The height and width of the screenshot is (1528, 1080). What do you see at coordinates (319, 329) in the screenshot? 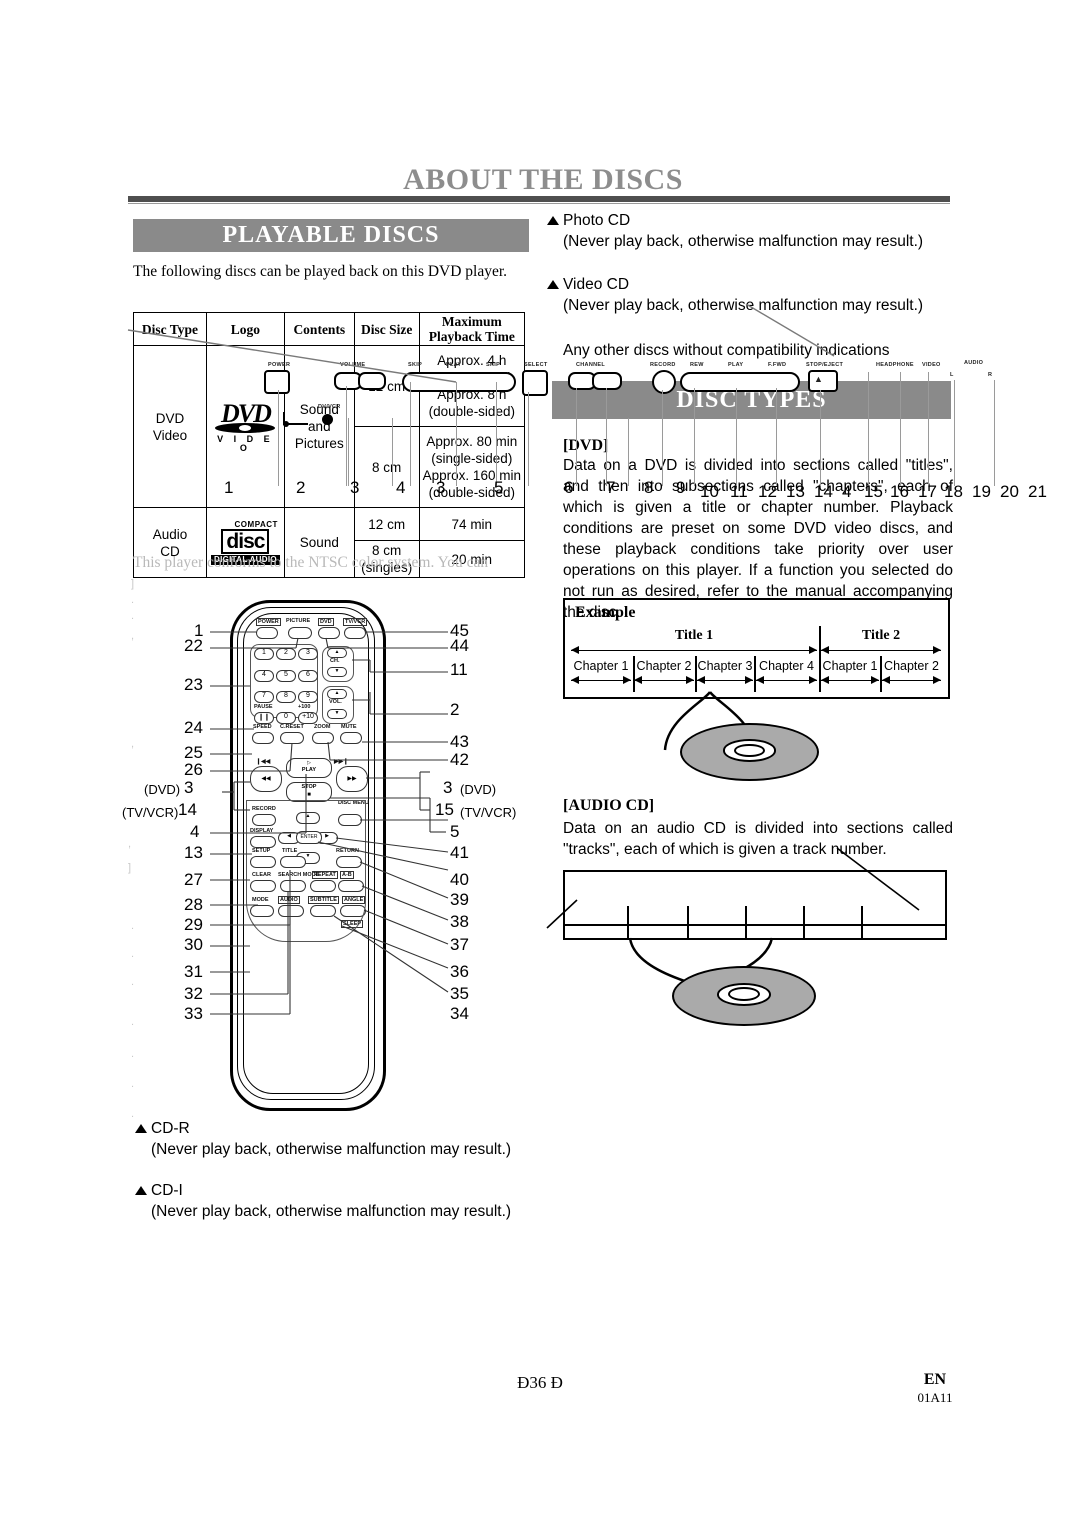
I see `th-contents: Contents` at bounding box center [319, 329].